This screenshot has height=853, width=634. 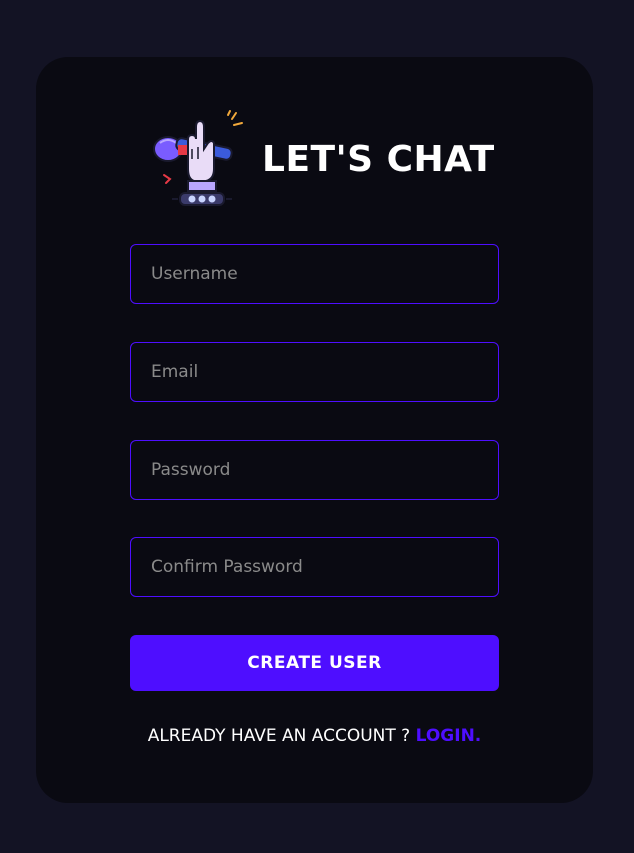 I want to click on email-input, so click(x=314, y=372).